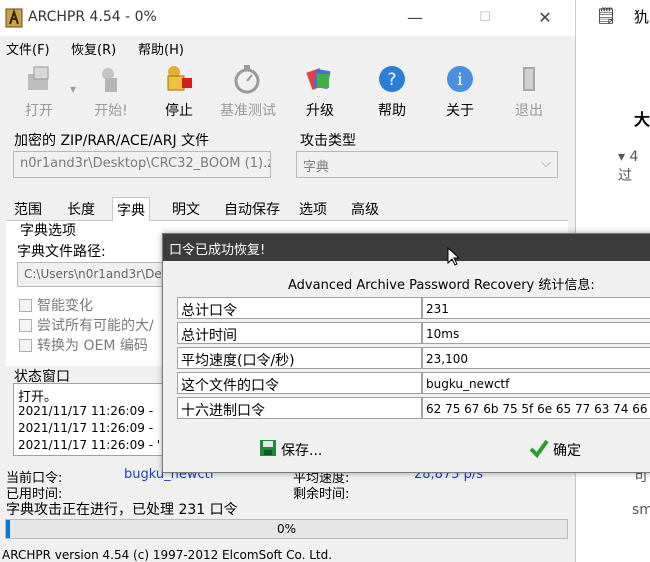 This screenshot has height=562, width=650. What do you see at coordinates (161, 48) in the screenshot?
I see `menu-help: 帮助(H)` at bounding box center [161, 48].